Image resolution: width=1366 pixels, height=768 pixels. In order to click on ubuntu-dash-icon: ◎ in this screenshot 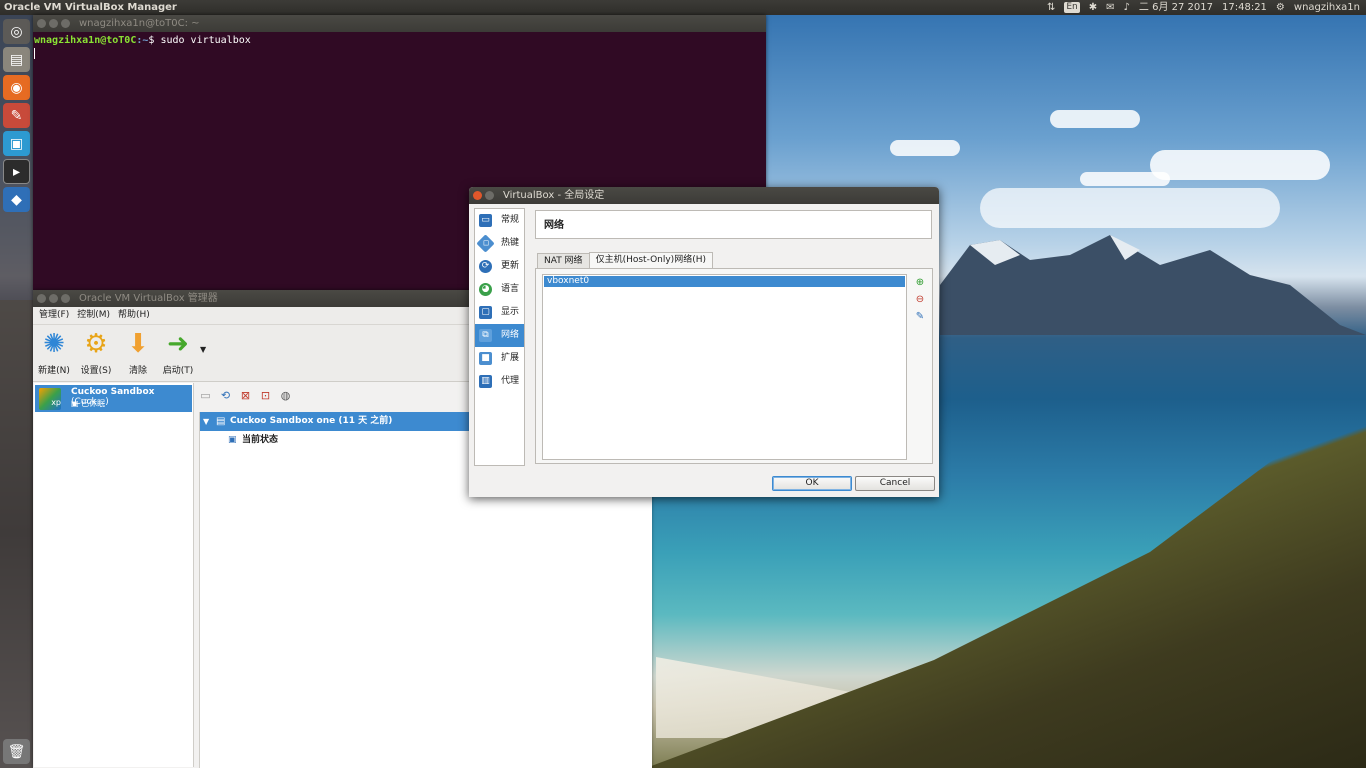, I will do `click(16, 31)`.